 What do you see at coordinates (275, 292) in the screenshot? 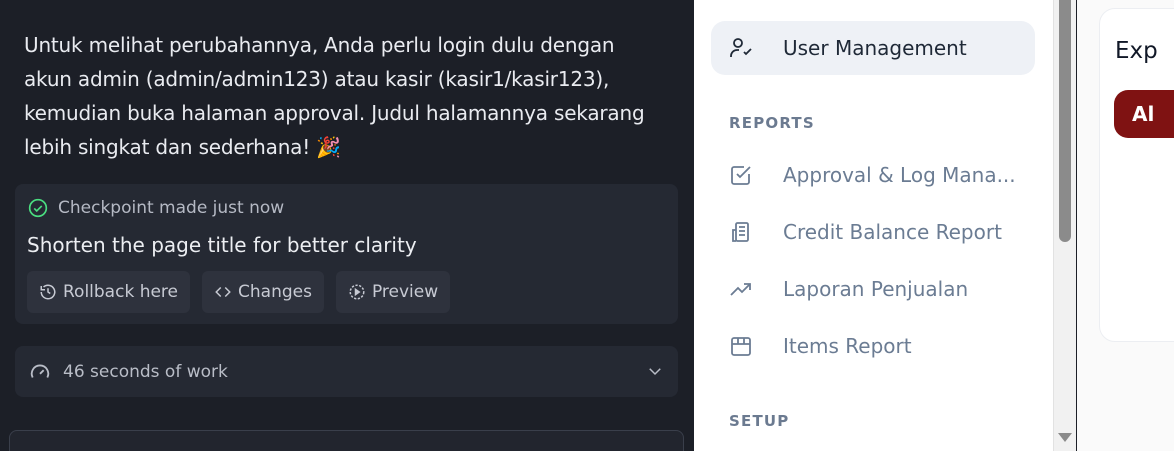
I see `changes-label: Changes` at bounding box center [275, 292].